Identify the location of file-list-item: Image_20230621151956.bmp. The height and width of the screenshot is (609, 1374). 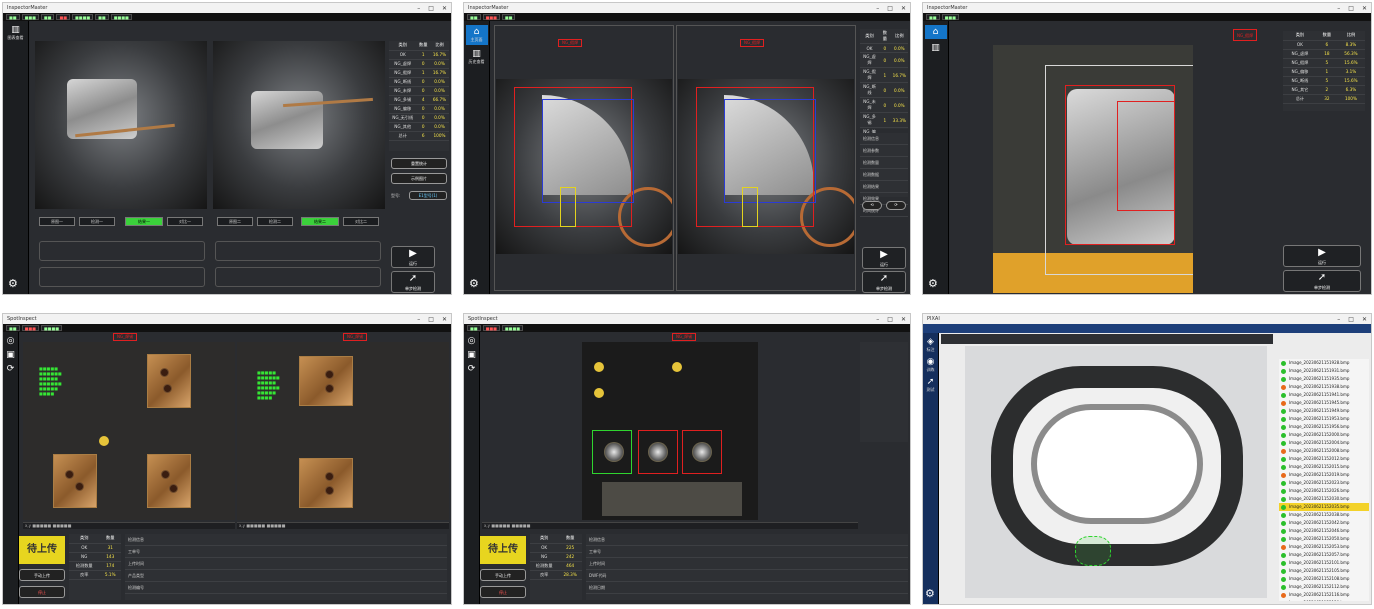
(1324, 427).